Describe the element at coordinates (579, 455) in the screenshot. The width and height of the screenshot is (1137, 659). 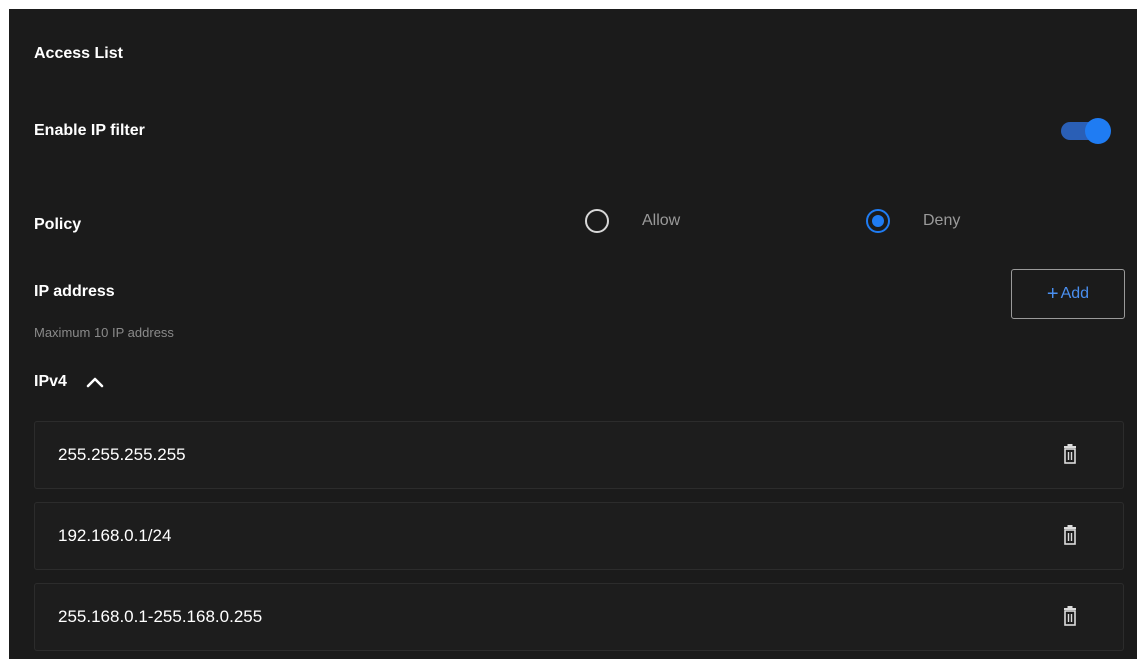
I see `ip-list-item: 255.255.255.255` at that location.